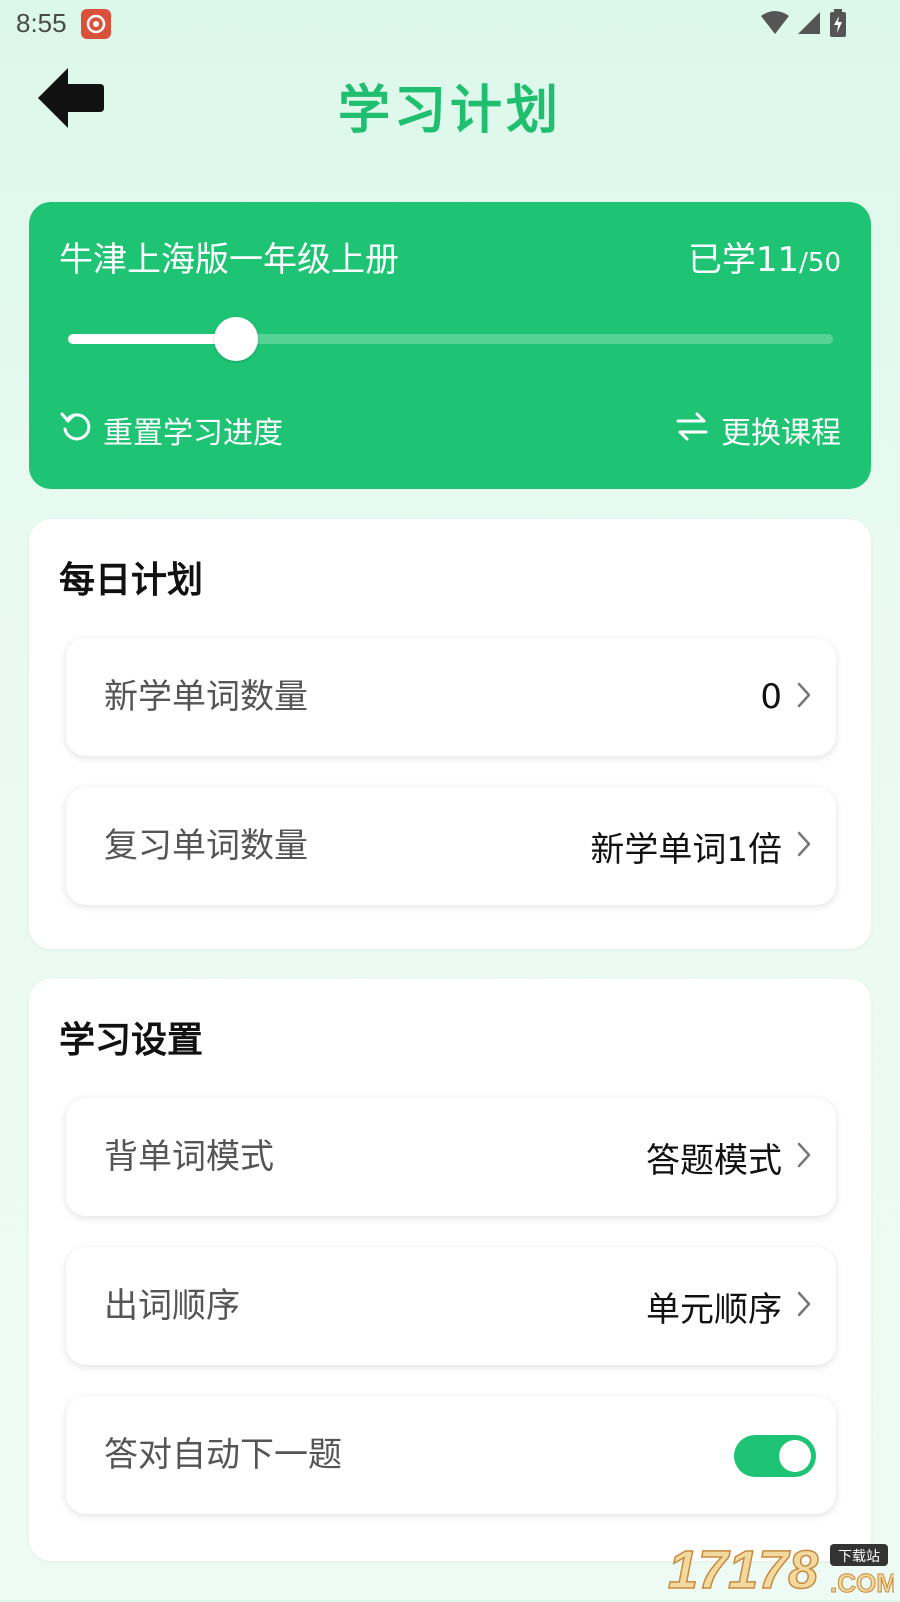 This screenshot has width=900, height=1602. What do you see at coordinates (131, 1040) in the screenshot?
I see `study-settings-title: 学习设置` at bounding box center [131, 1040].